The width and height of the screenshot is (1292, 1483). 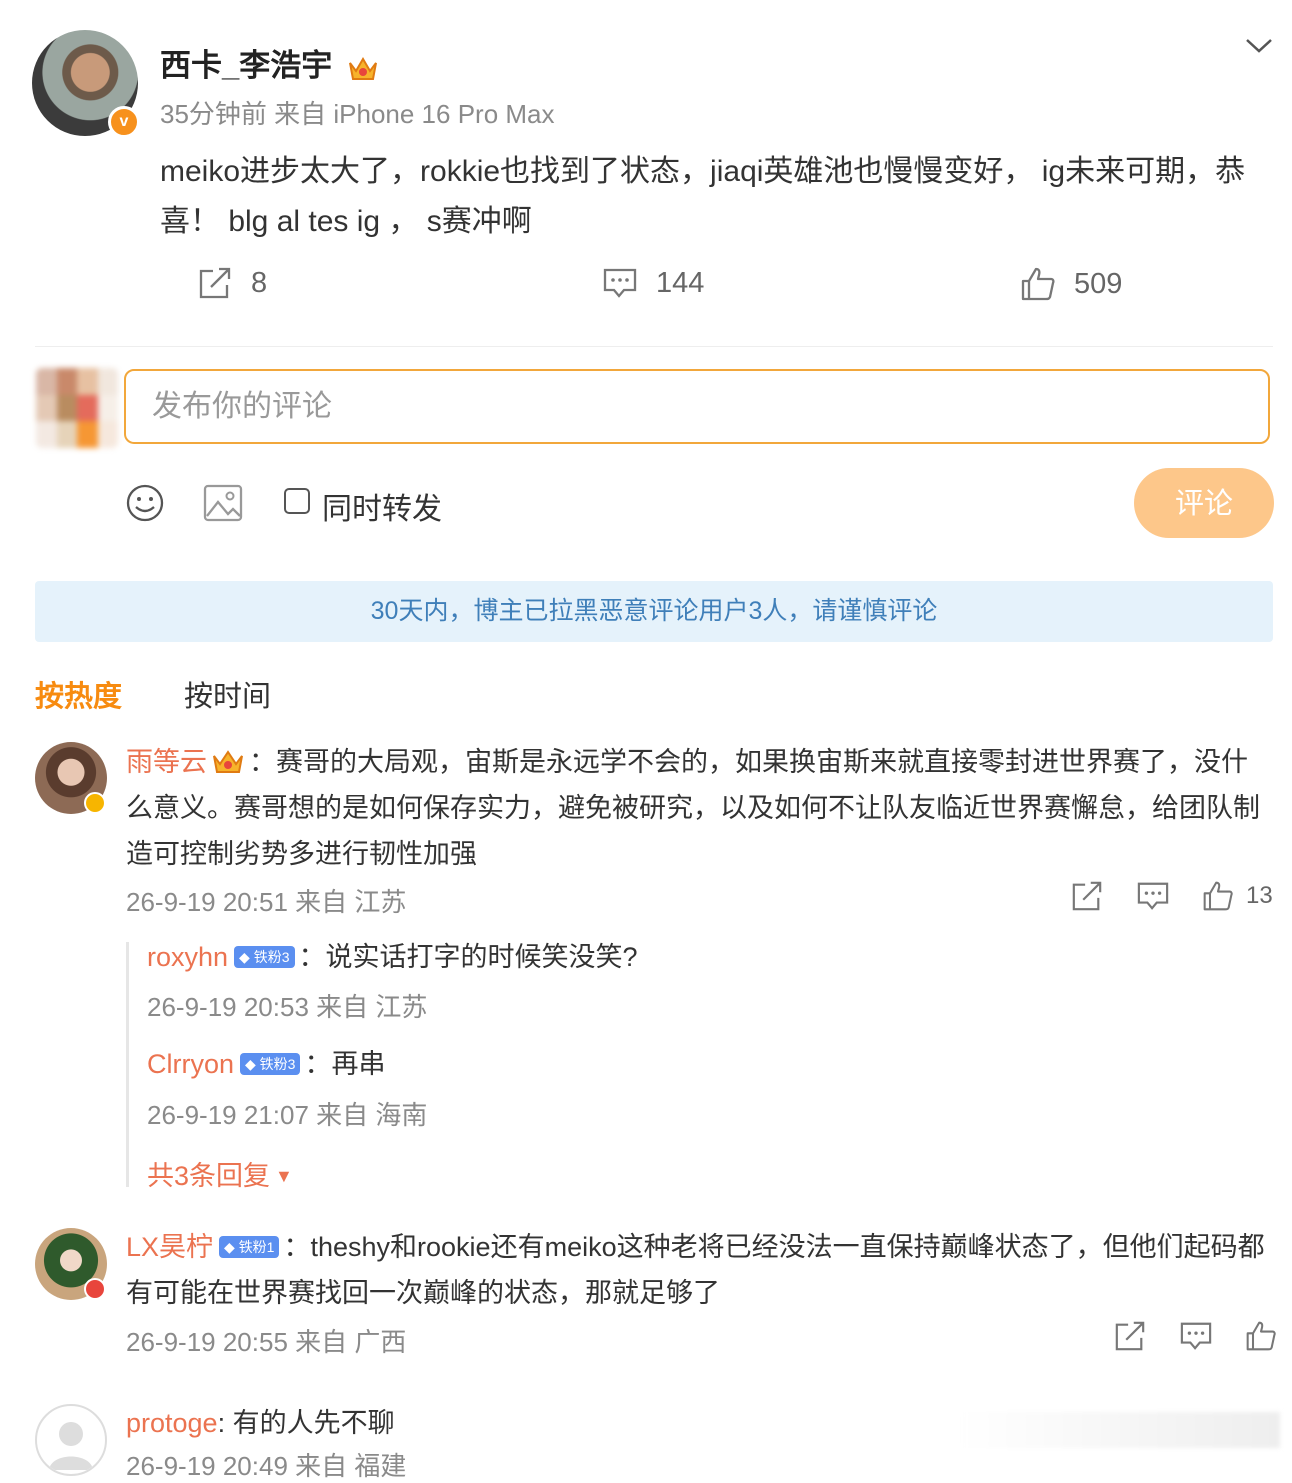 I want to click on reply-body: ：说实话打字的时候笑没笑?, so click(x=468, y=957).